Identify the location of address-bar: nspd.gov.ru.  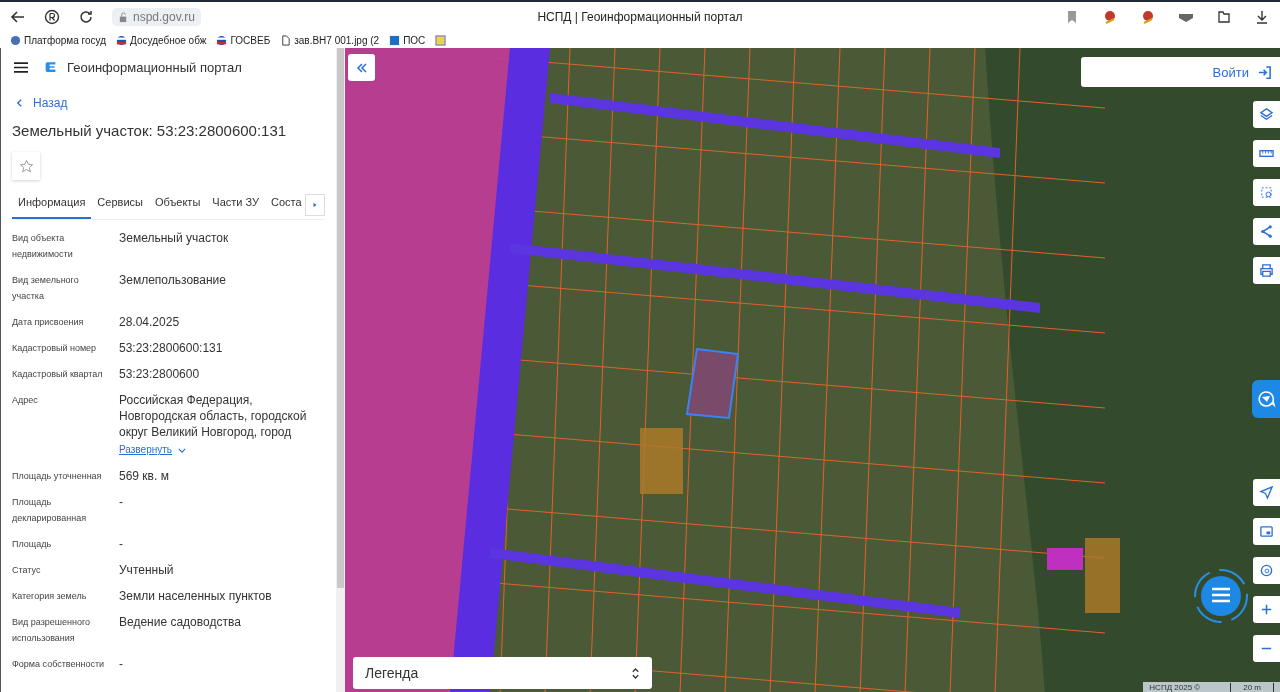
(156, 17).